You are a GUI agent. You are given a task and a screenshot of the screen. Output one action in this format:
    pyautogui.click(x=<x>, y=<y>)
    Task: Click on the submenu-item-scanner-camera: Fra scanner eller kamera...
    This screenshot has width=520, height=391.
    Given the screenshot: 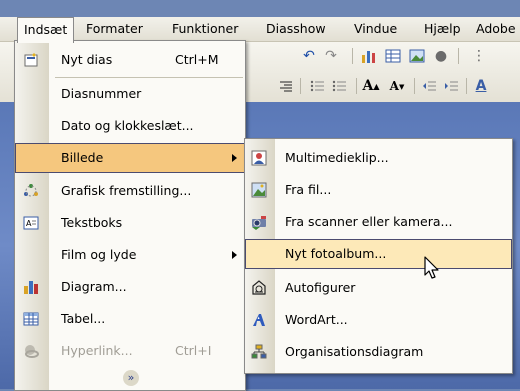 What is the action you would take?
    pyautogui.click(x=378, y=222)
    